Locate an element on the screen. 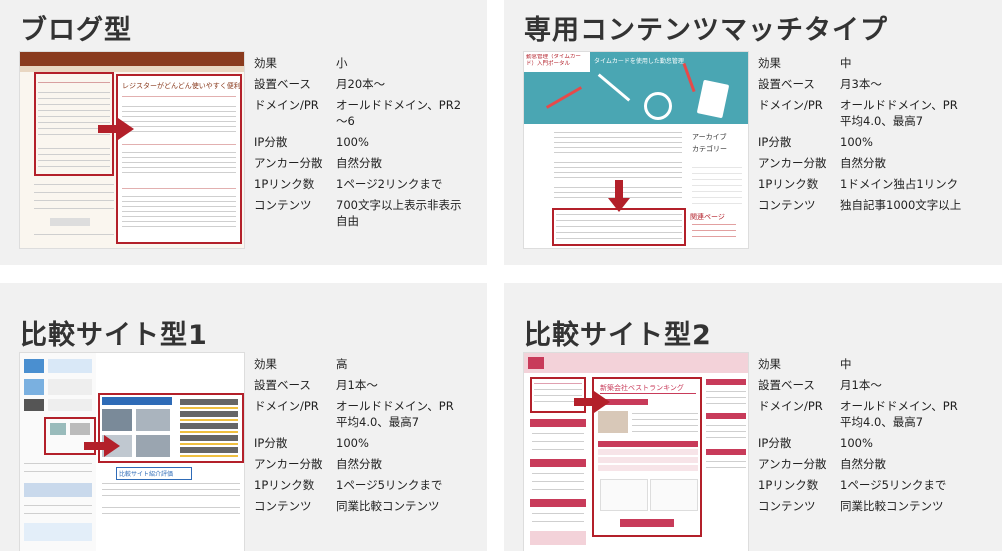 This screenshot has height=551, width=1002. card-title: 比較サイト型2 is located at coordinates (618, 335).